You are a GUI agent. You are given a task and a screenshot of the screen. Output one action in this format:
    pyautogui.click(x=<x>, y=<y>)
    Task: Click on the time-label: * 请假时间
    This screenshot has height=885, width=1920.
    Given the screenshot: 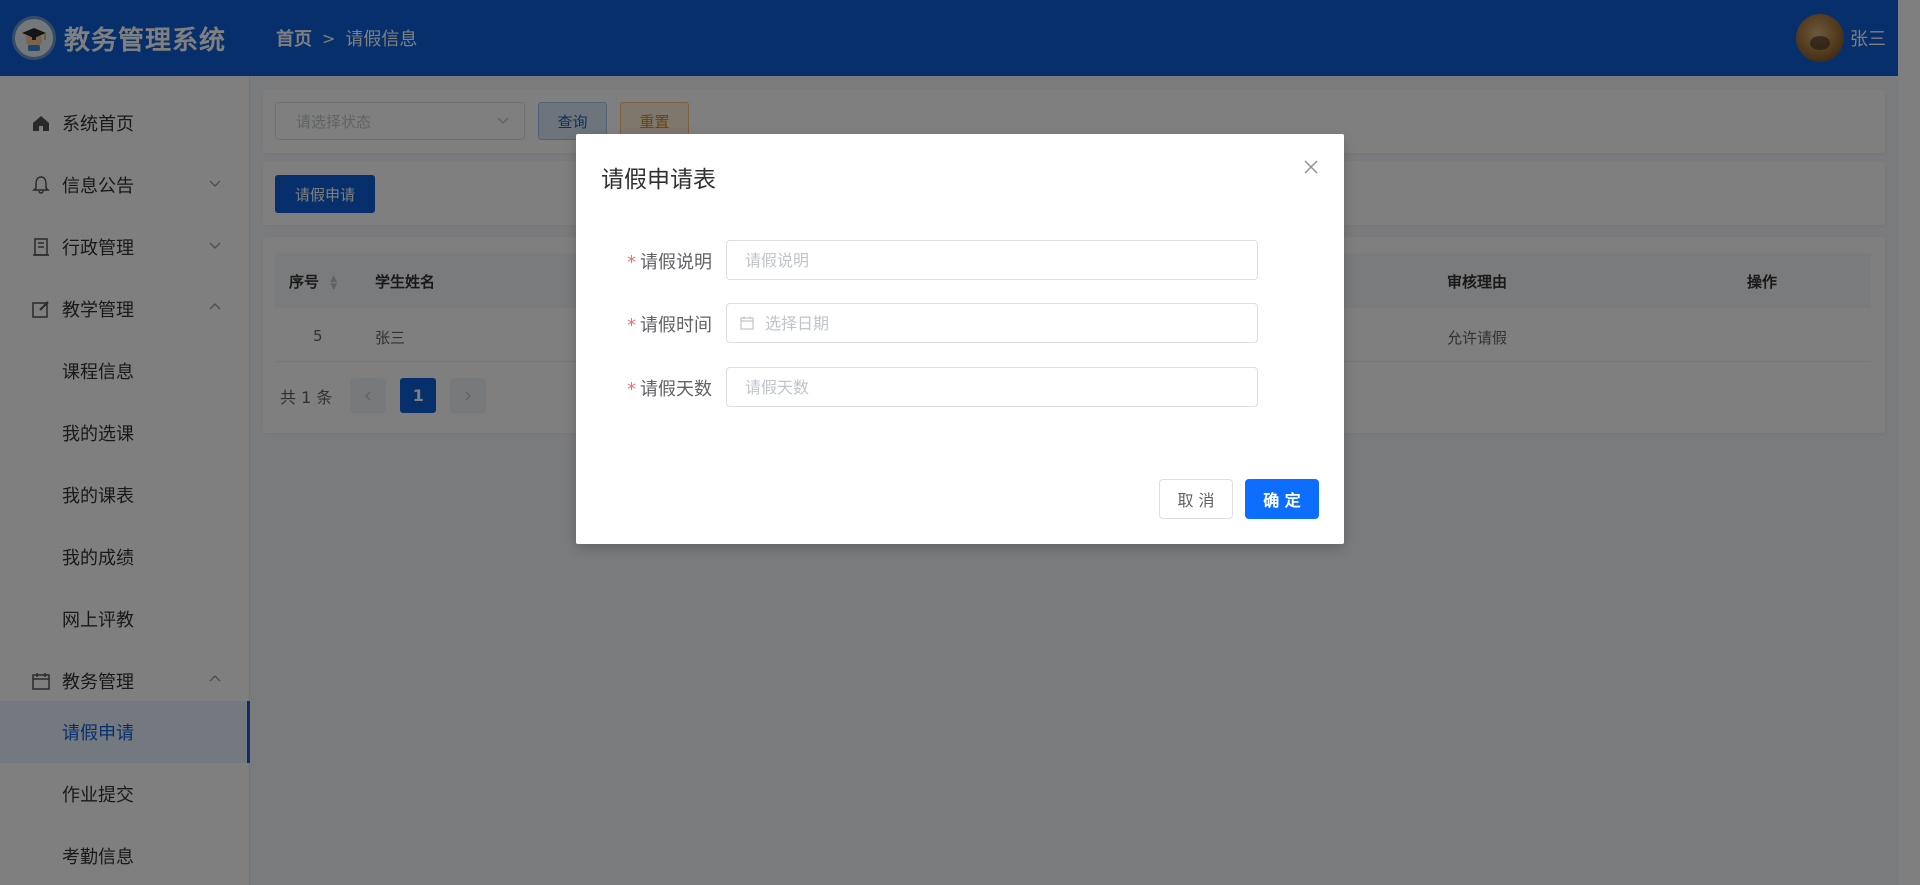 What is the action you would take?
    pyautogui.click(x=669, y=325)
    